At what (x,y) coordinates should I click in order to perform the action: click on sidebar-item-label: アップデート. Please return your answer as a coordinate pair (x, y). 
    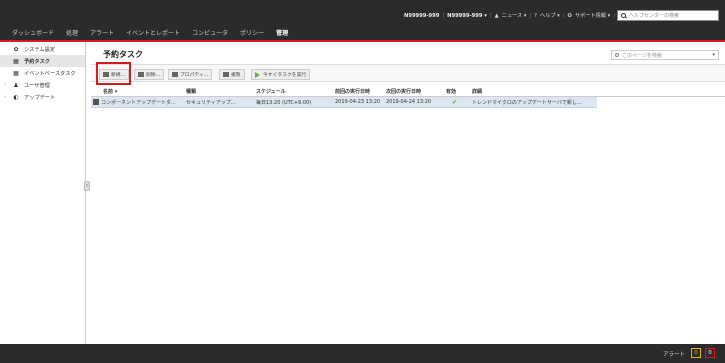
    Looking at the image, I should click on (40, 97).